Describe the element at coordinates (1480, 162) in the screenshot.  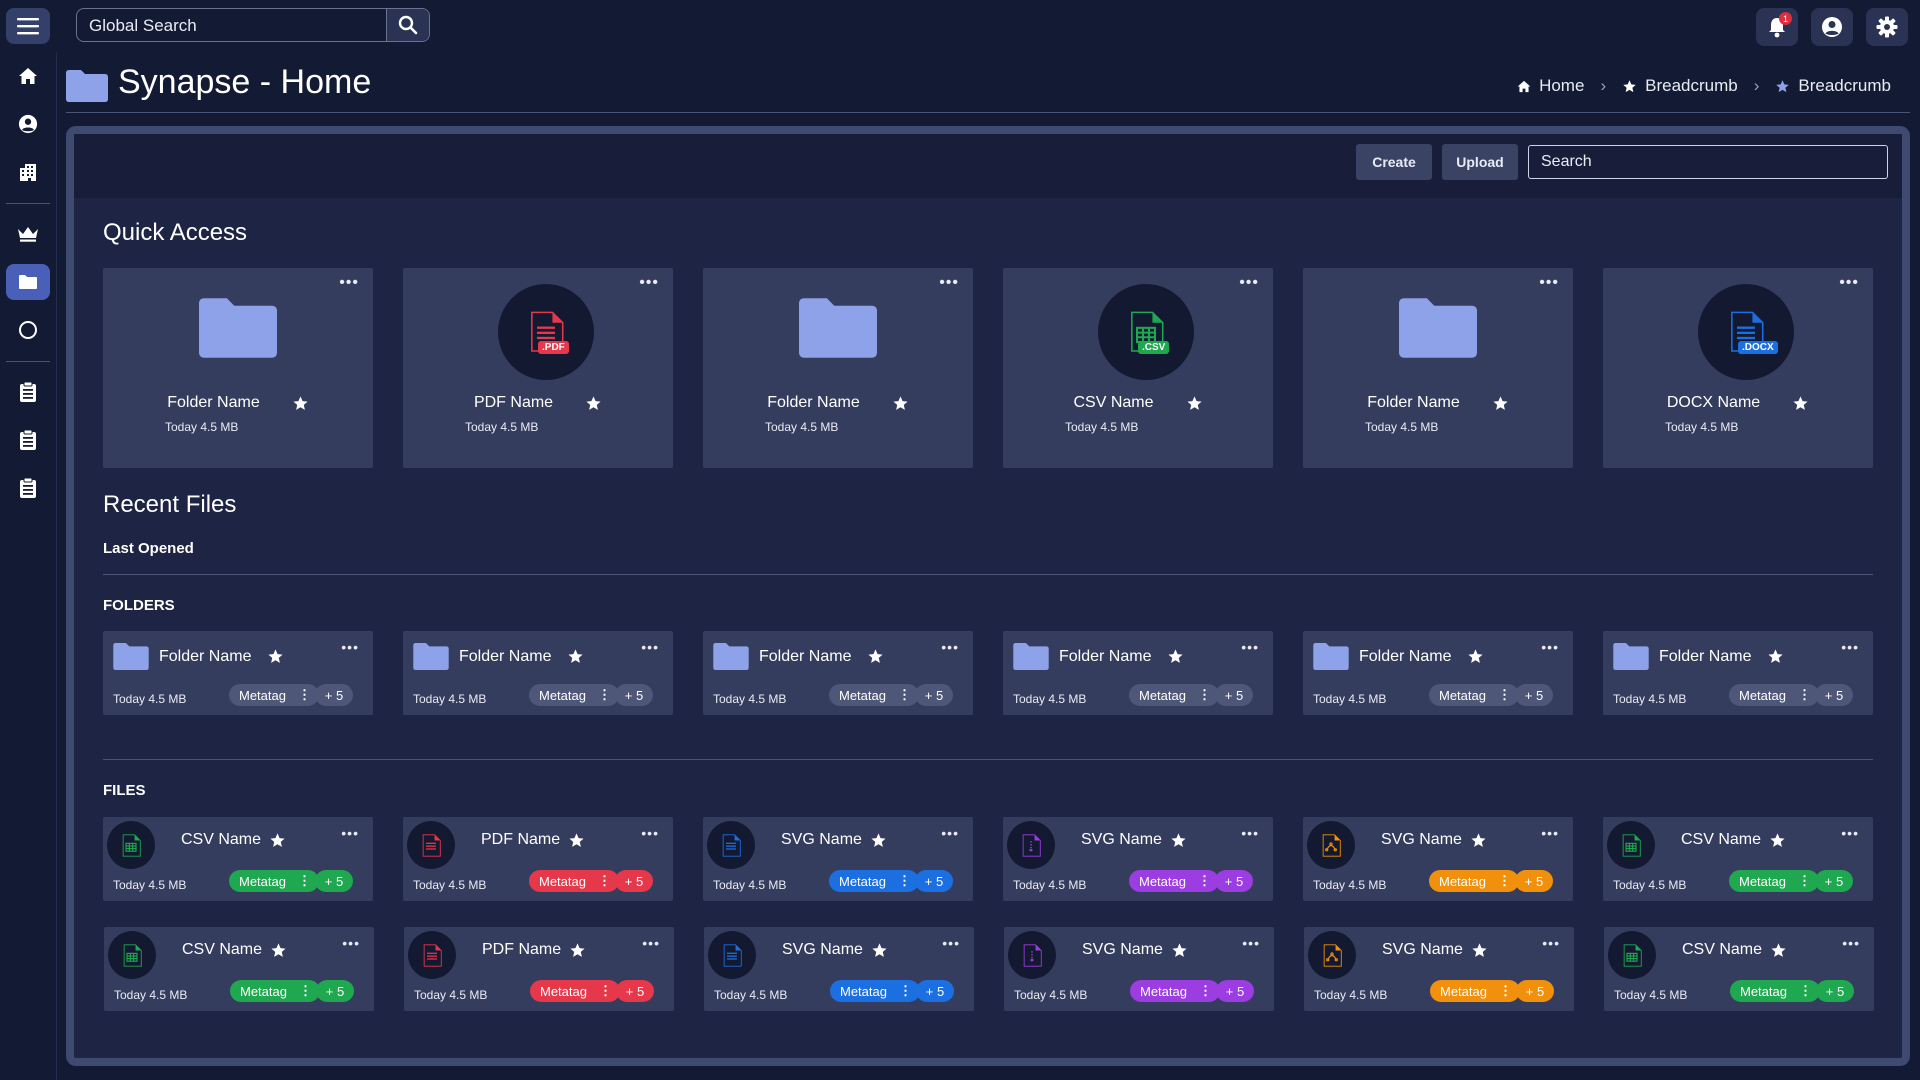
I see `upload-button: Upload` at that location.